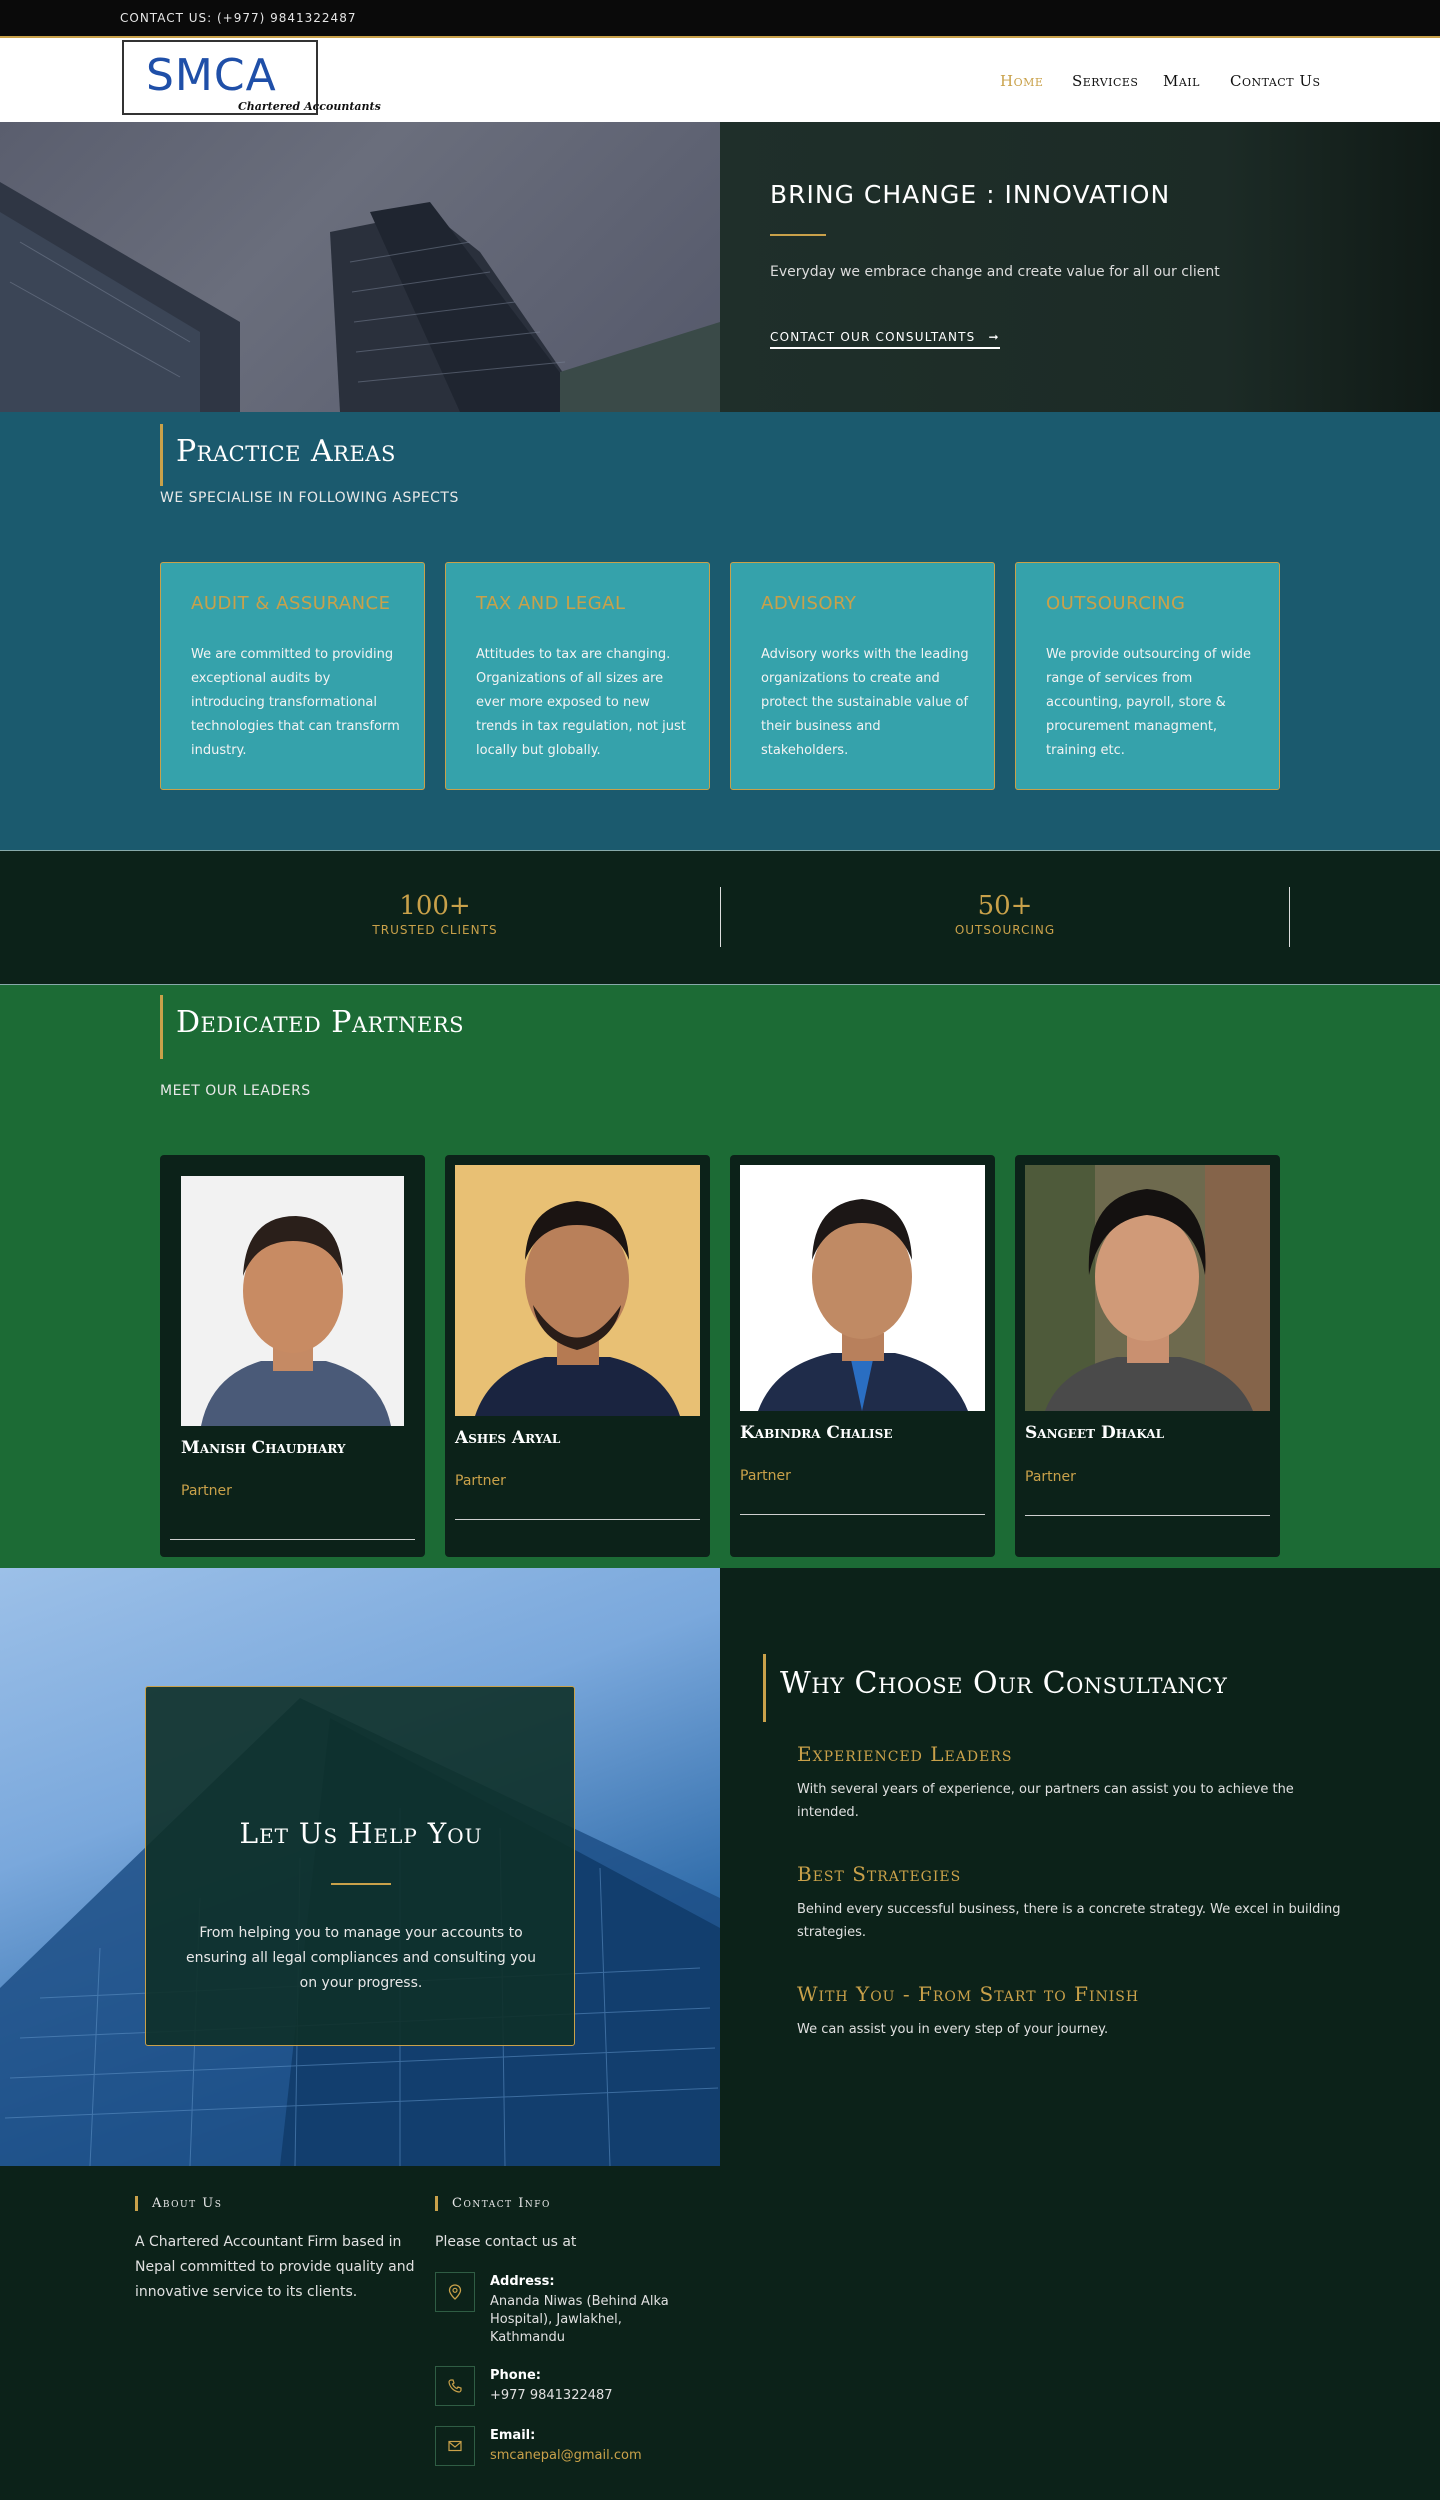 Image resolution: width=1440 pixels, height=2500 pixels. I want to click on why-item-heading: Experienced Leaders, so click(905, 1754).